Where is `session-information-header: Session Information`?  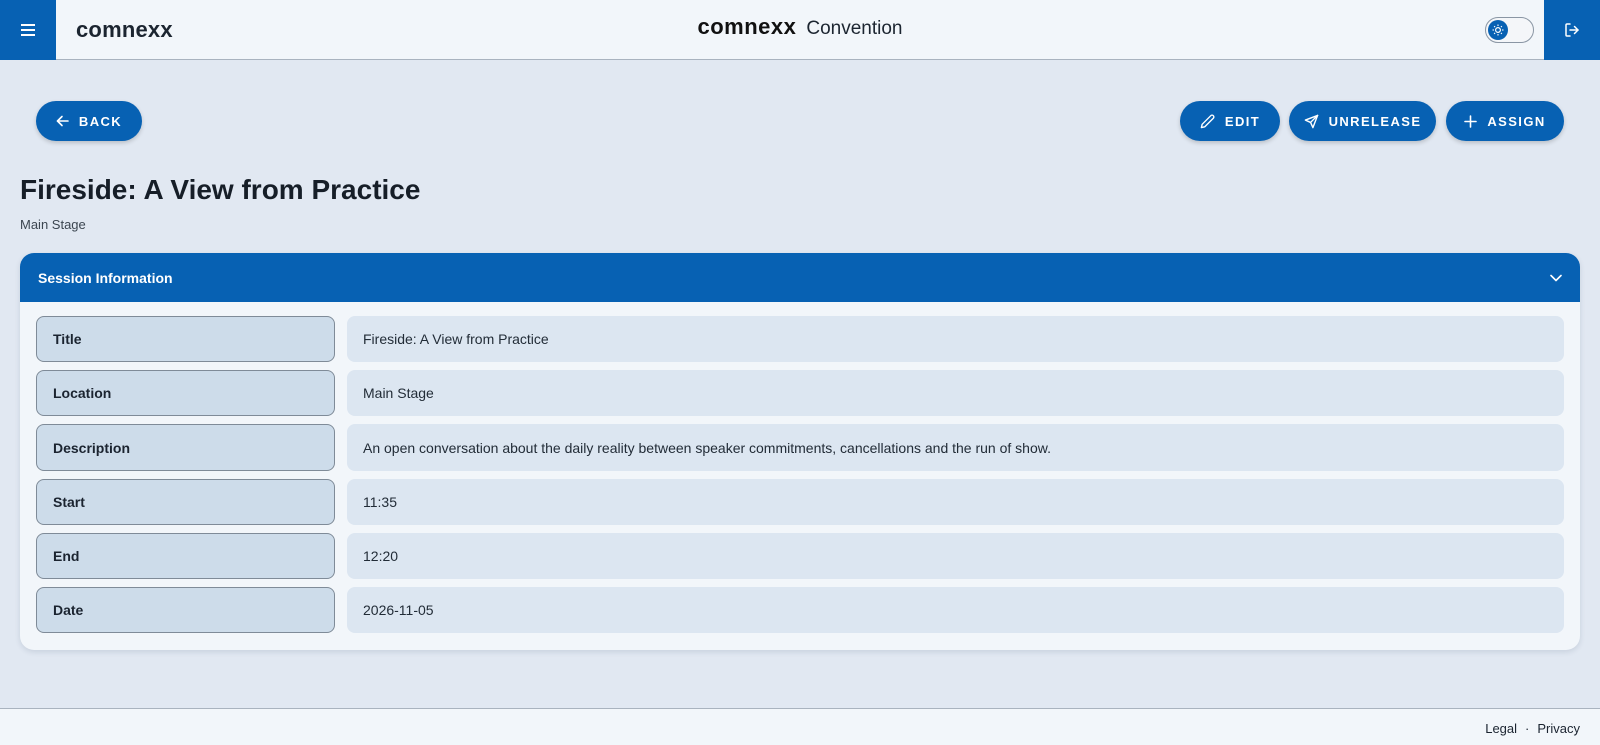 session-information-header: Session Information is located at coordinates (800, 277).